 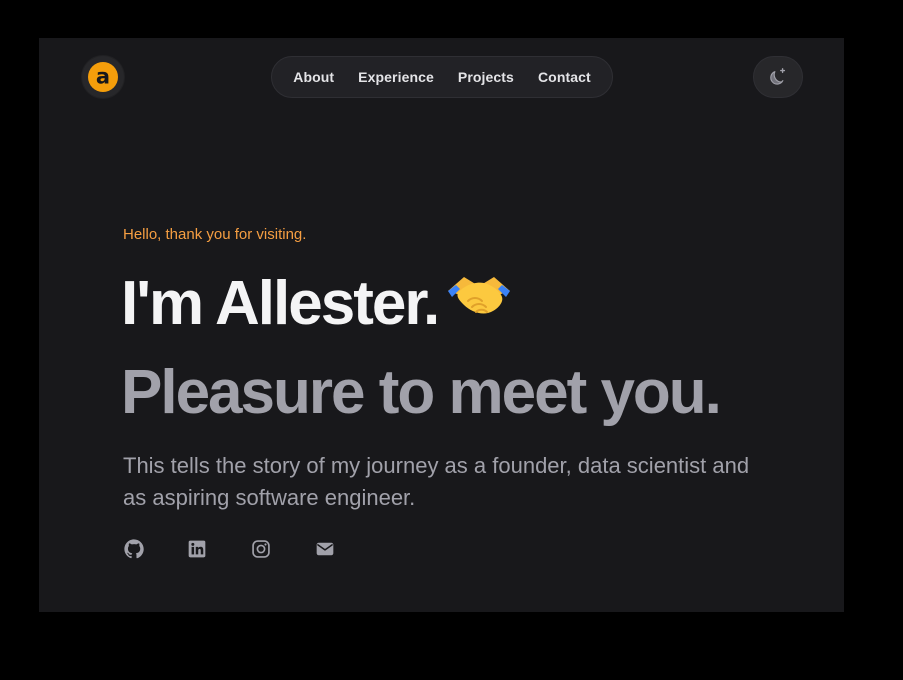 I want to click on subheadline: Pleasure to meet you., so click(x=421, y=392).